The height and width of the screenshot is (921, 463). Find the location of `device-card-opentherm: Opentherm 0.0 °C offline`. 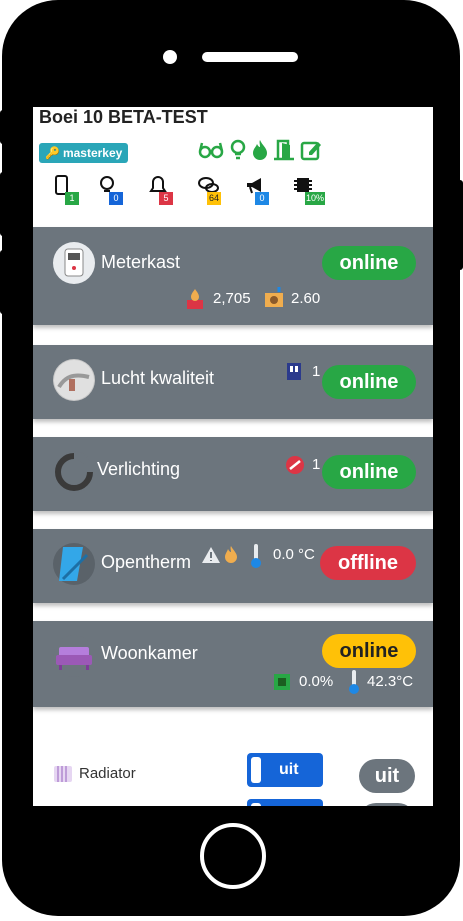

device-card-opentherm: Opentherm 0.0 °C offline is located at coordinates (233, 566).